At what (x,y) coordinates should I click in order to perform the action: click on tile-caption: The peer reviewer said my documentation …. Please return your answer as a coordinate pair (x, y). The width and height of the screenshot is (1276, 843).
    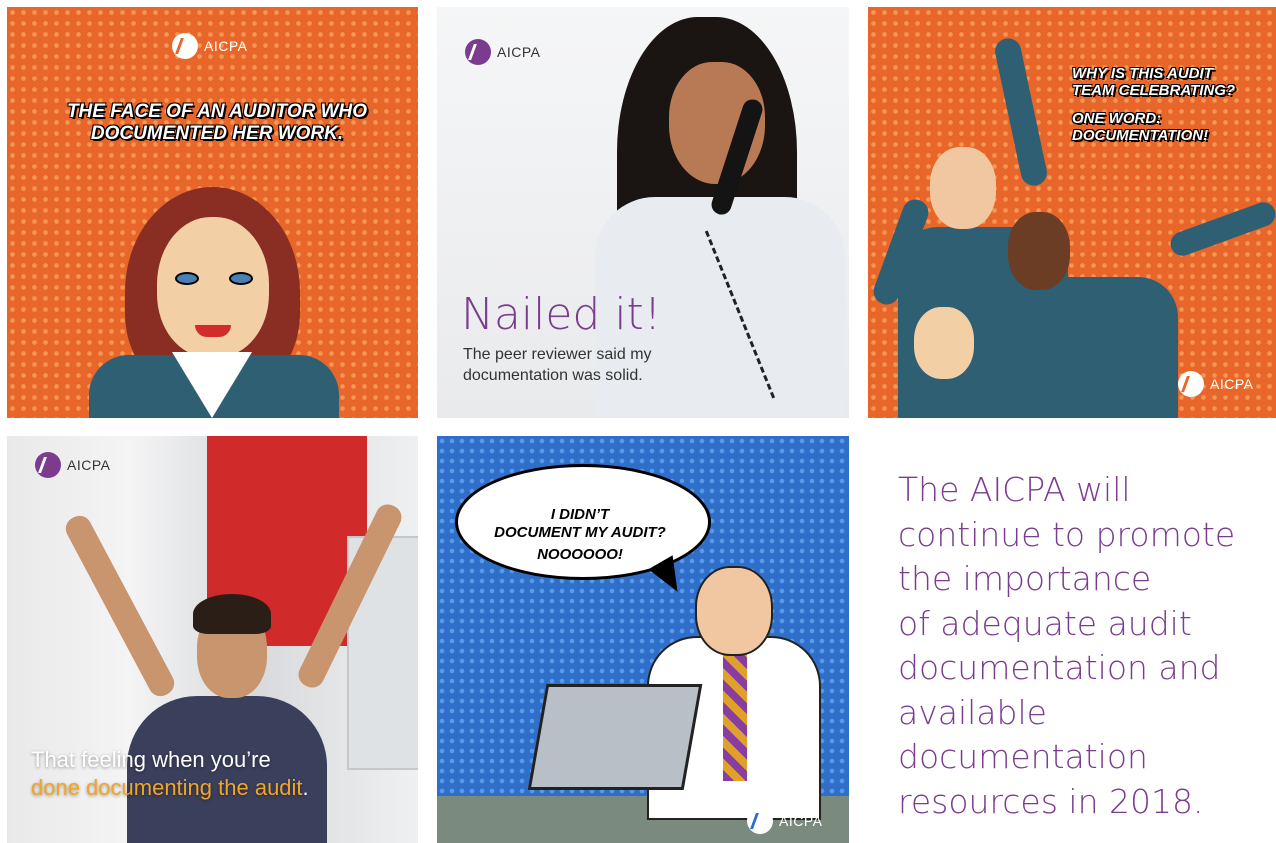
    Looking at the image, I should click on (557, 365).